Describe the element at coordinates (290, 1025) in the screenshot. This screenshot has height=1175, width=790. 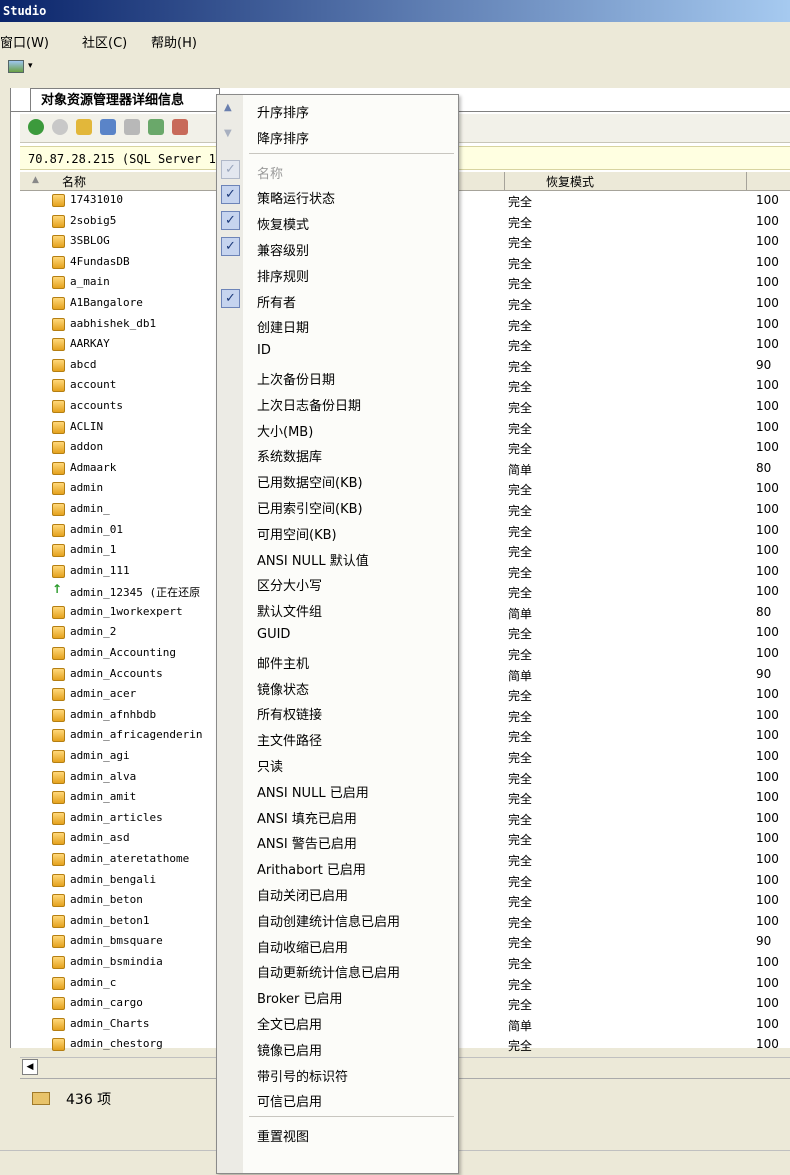
I see `menu-item-label: 全文已启用` at that location.